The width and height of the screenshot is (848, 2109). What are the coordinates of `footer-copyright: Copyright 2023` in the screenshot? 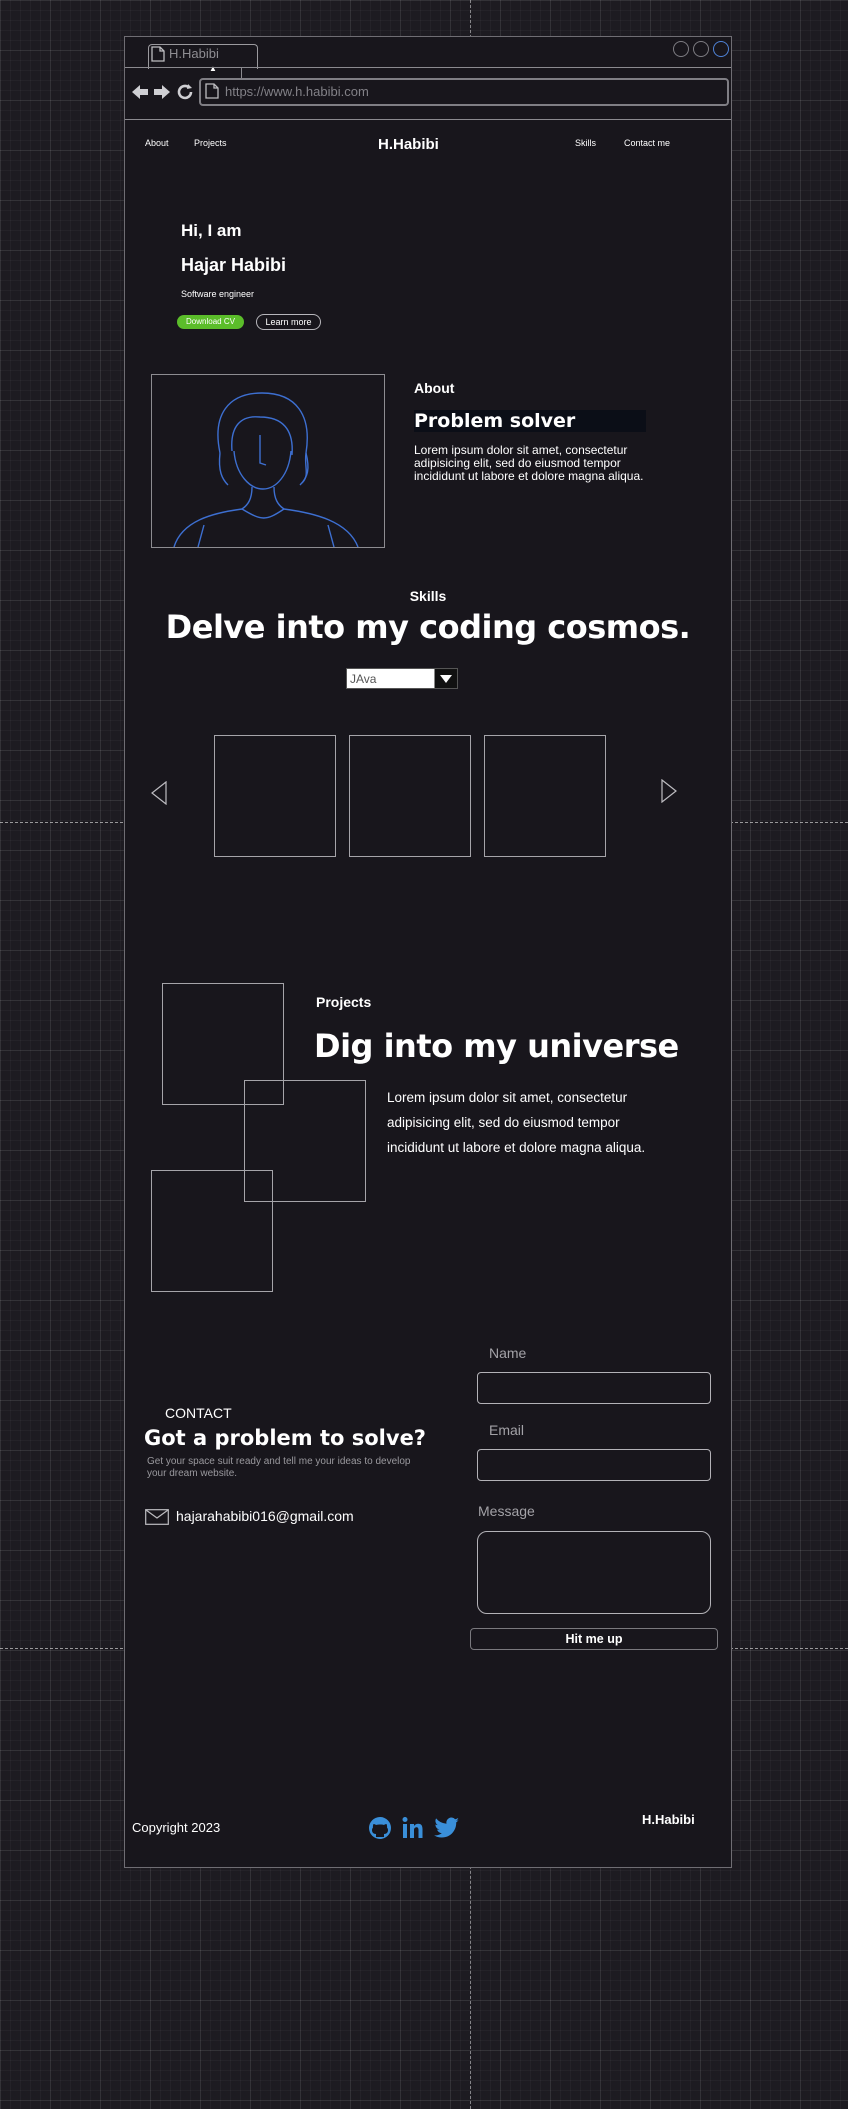 It's located at (176, 1827).